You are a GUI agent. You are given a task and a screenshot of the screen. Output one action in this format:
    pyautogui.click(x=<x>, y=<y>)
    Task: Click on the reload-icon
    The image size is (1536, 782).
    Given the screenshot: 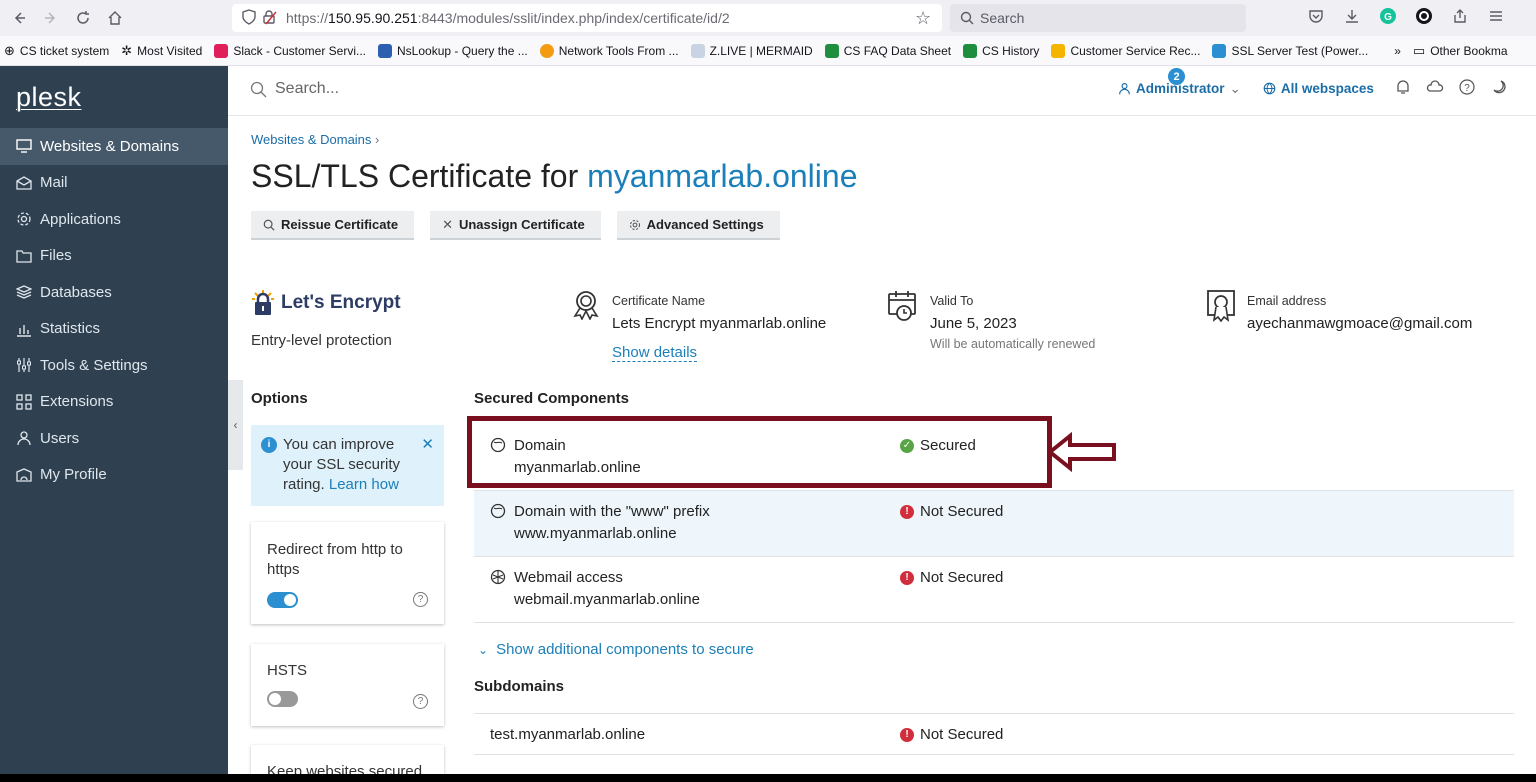 What is the action you would take?
    pyautogui.click(x=83, y=18)
    